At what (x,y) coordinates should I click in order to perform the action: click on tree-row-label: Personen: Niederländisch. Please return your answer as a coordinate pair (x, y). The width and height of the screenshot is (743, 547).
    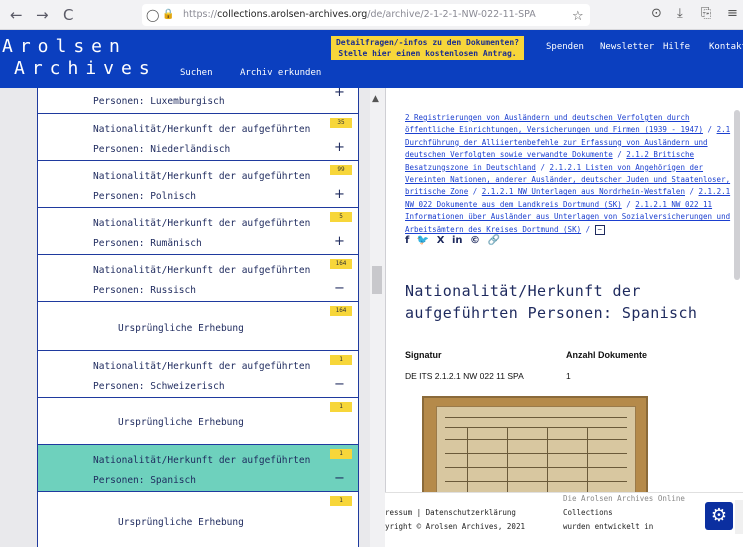
    Looking at the image, I should click on (162, 149).